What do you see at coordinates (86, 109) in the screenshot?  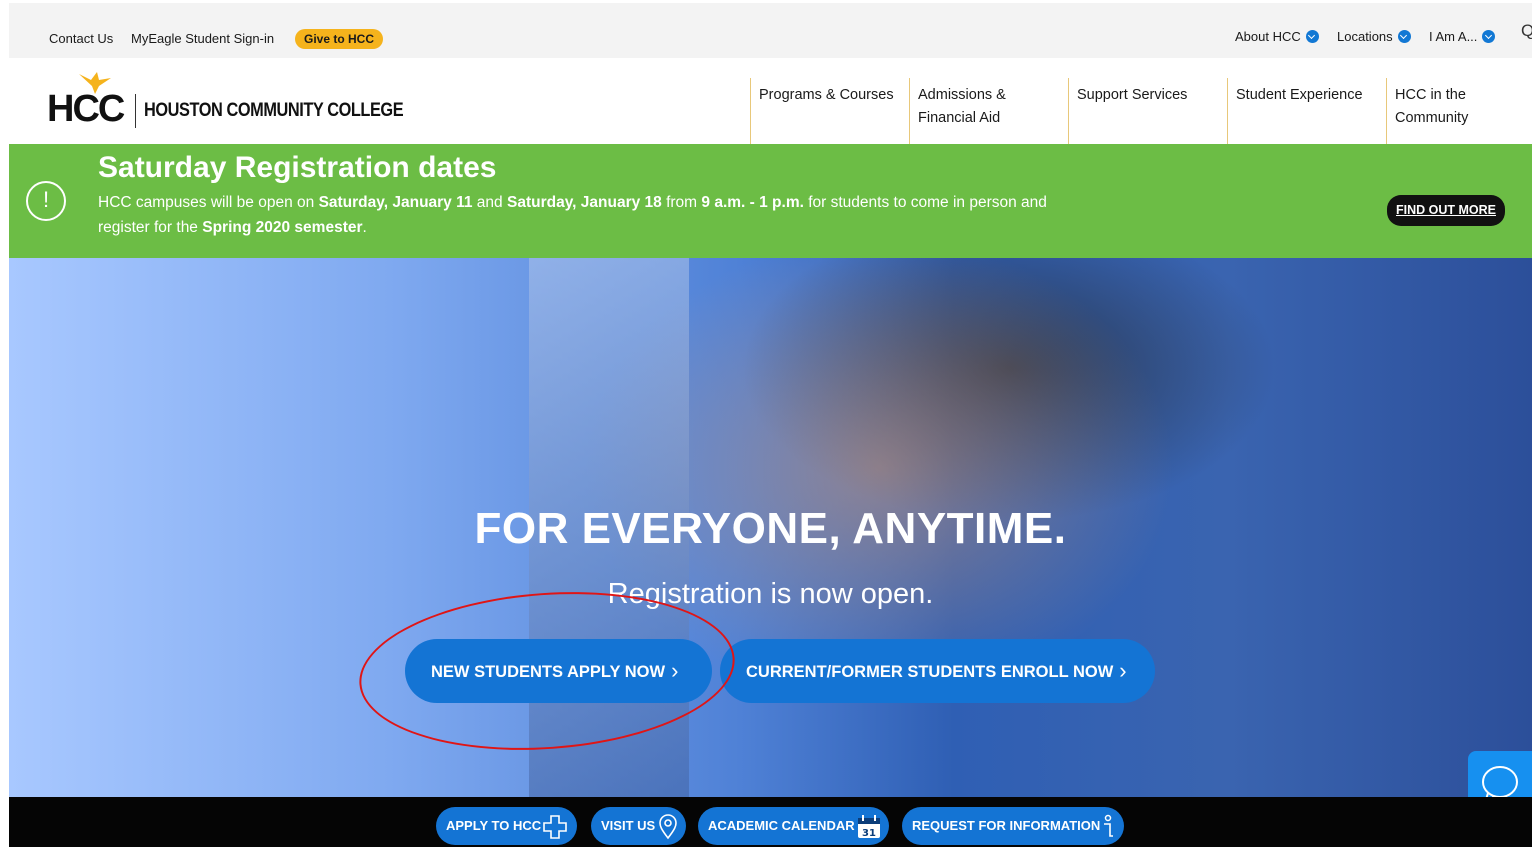 I see `logo-mark: HCC` at bounding box center [86, 109].